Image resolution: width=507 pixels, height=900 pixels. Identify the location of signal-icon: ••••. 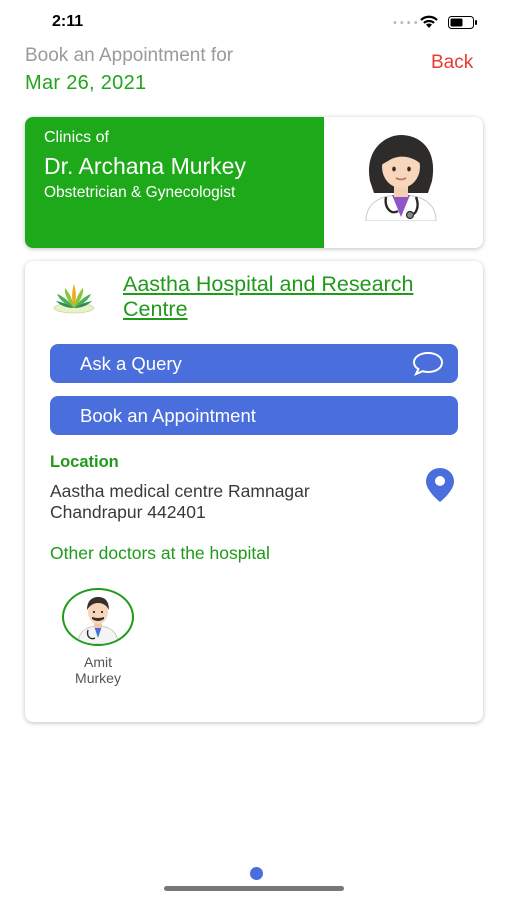
(406, 23).